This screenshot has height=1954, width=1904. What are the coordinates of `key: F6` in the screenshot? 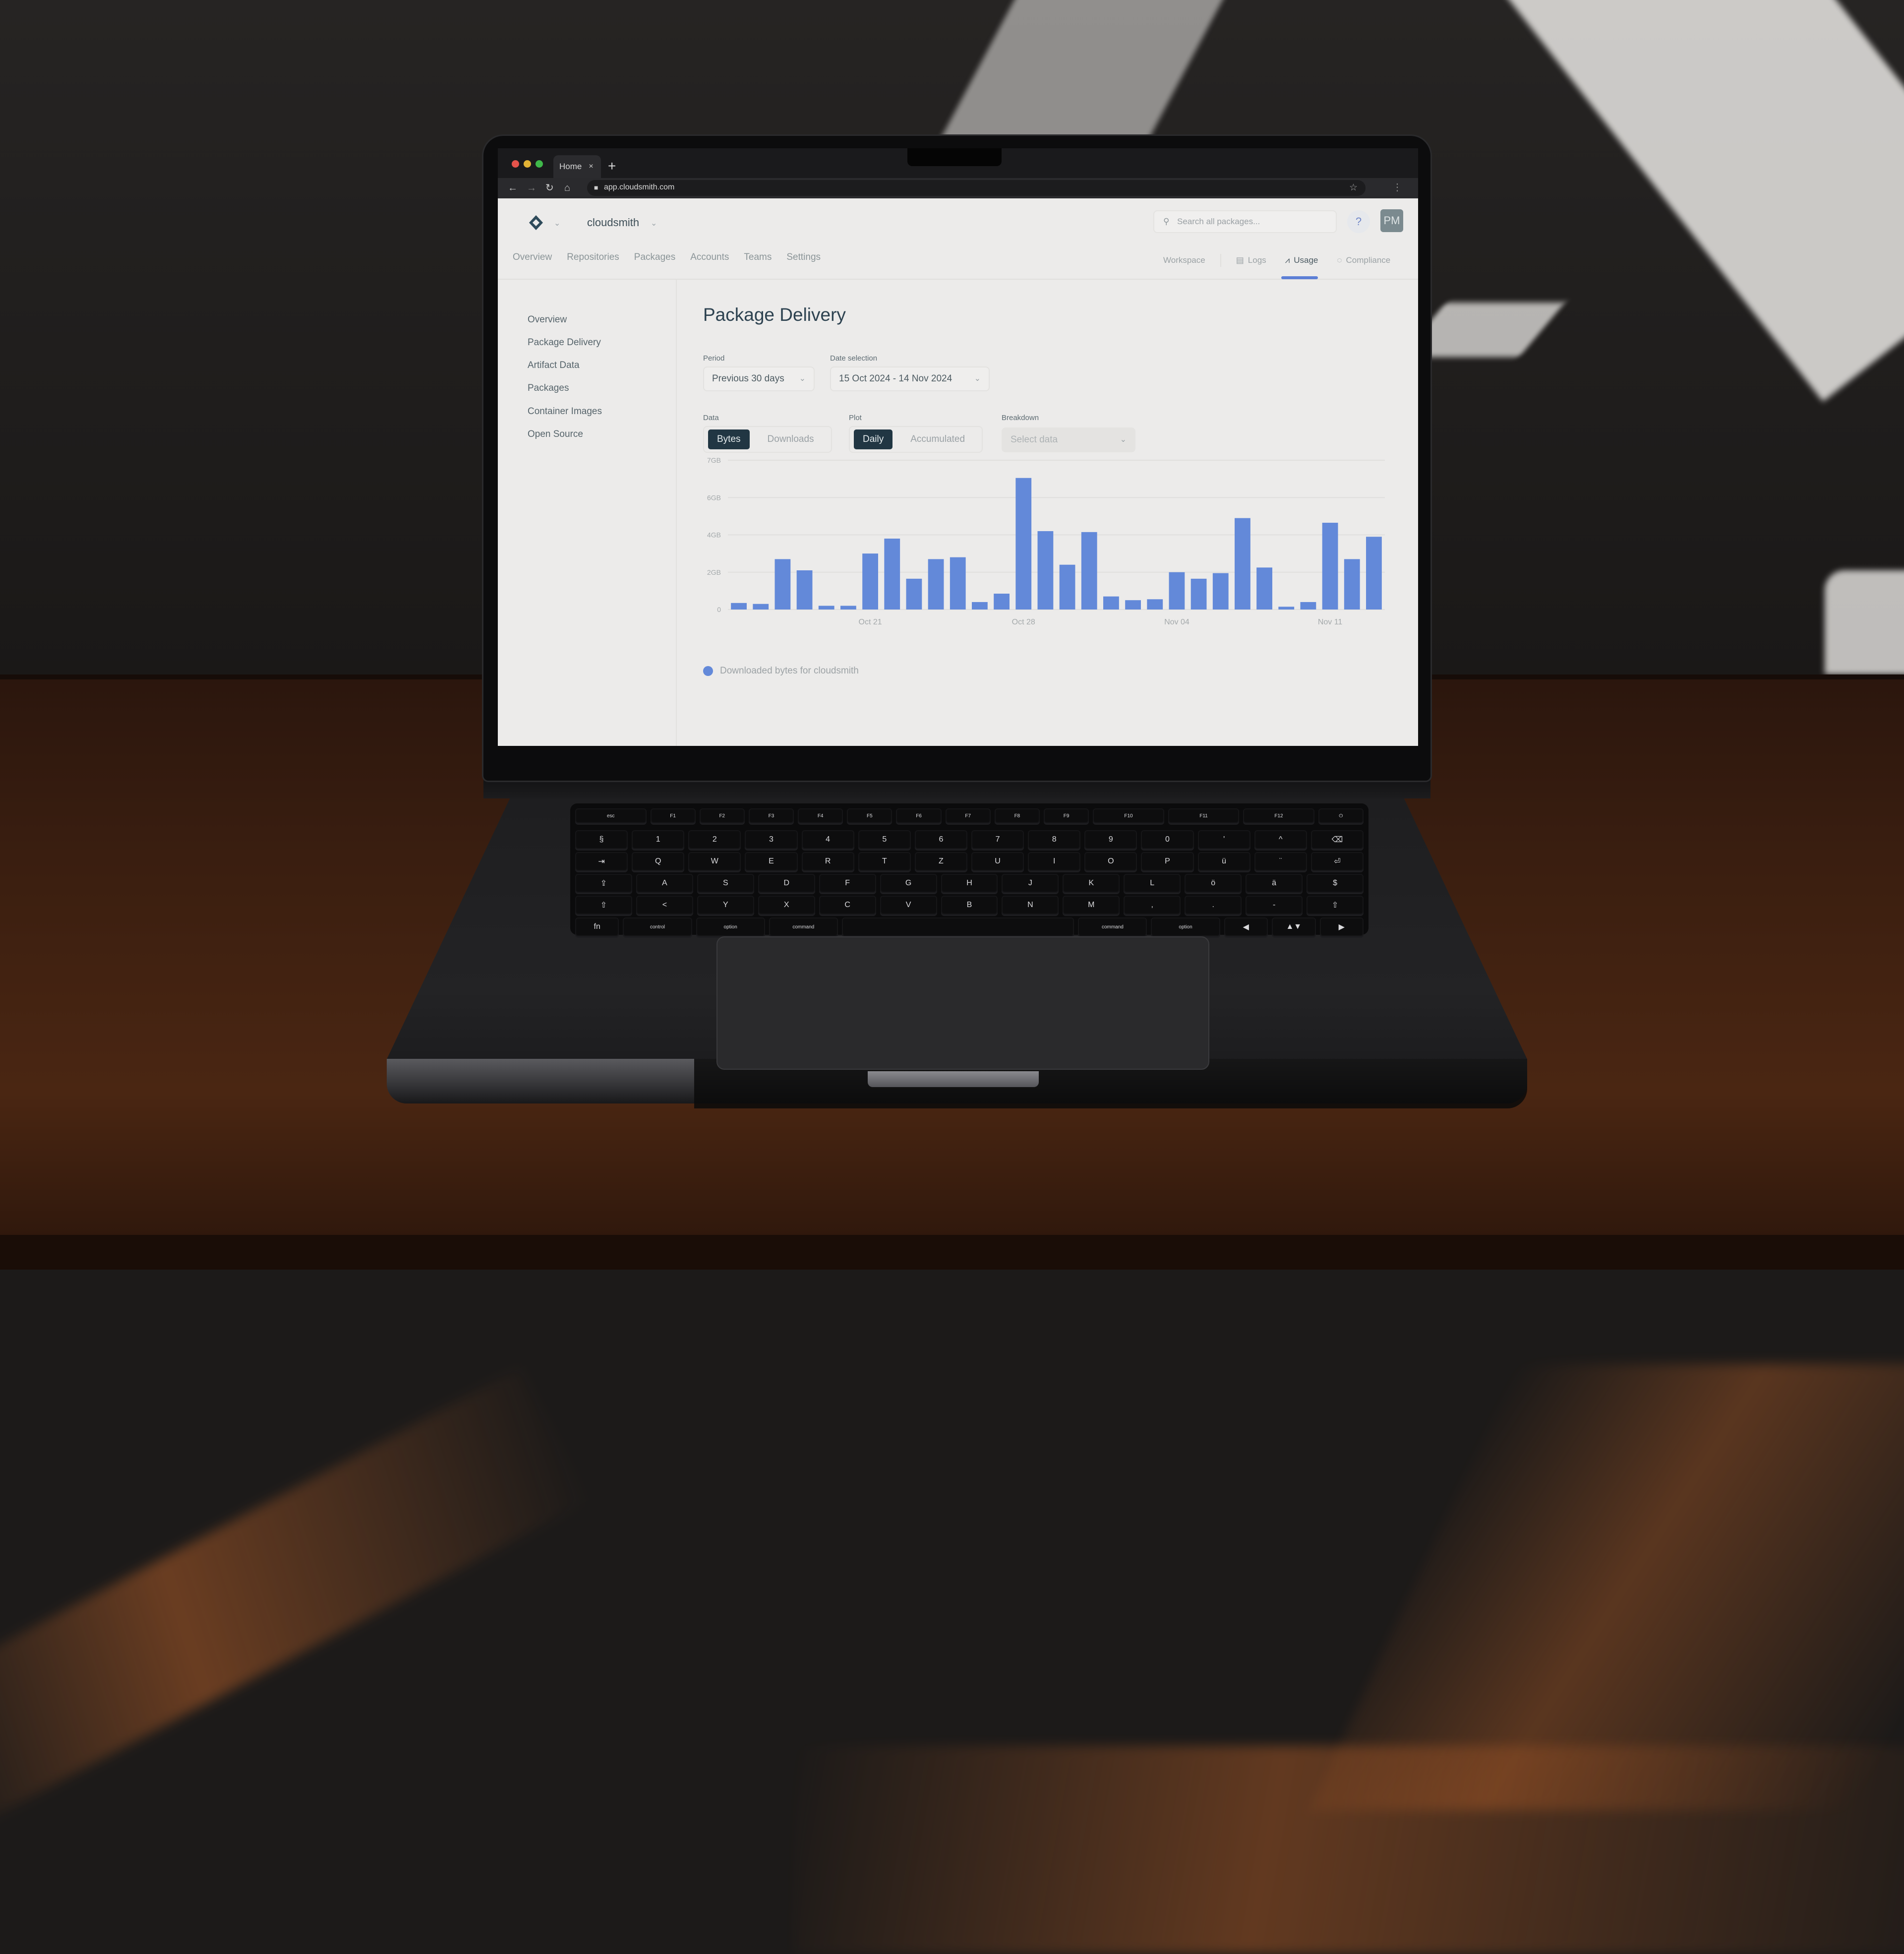 It's located at (919, 816).